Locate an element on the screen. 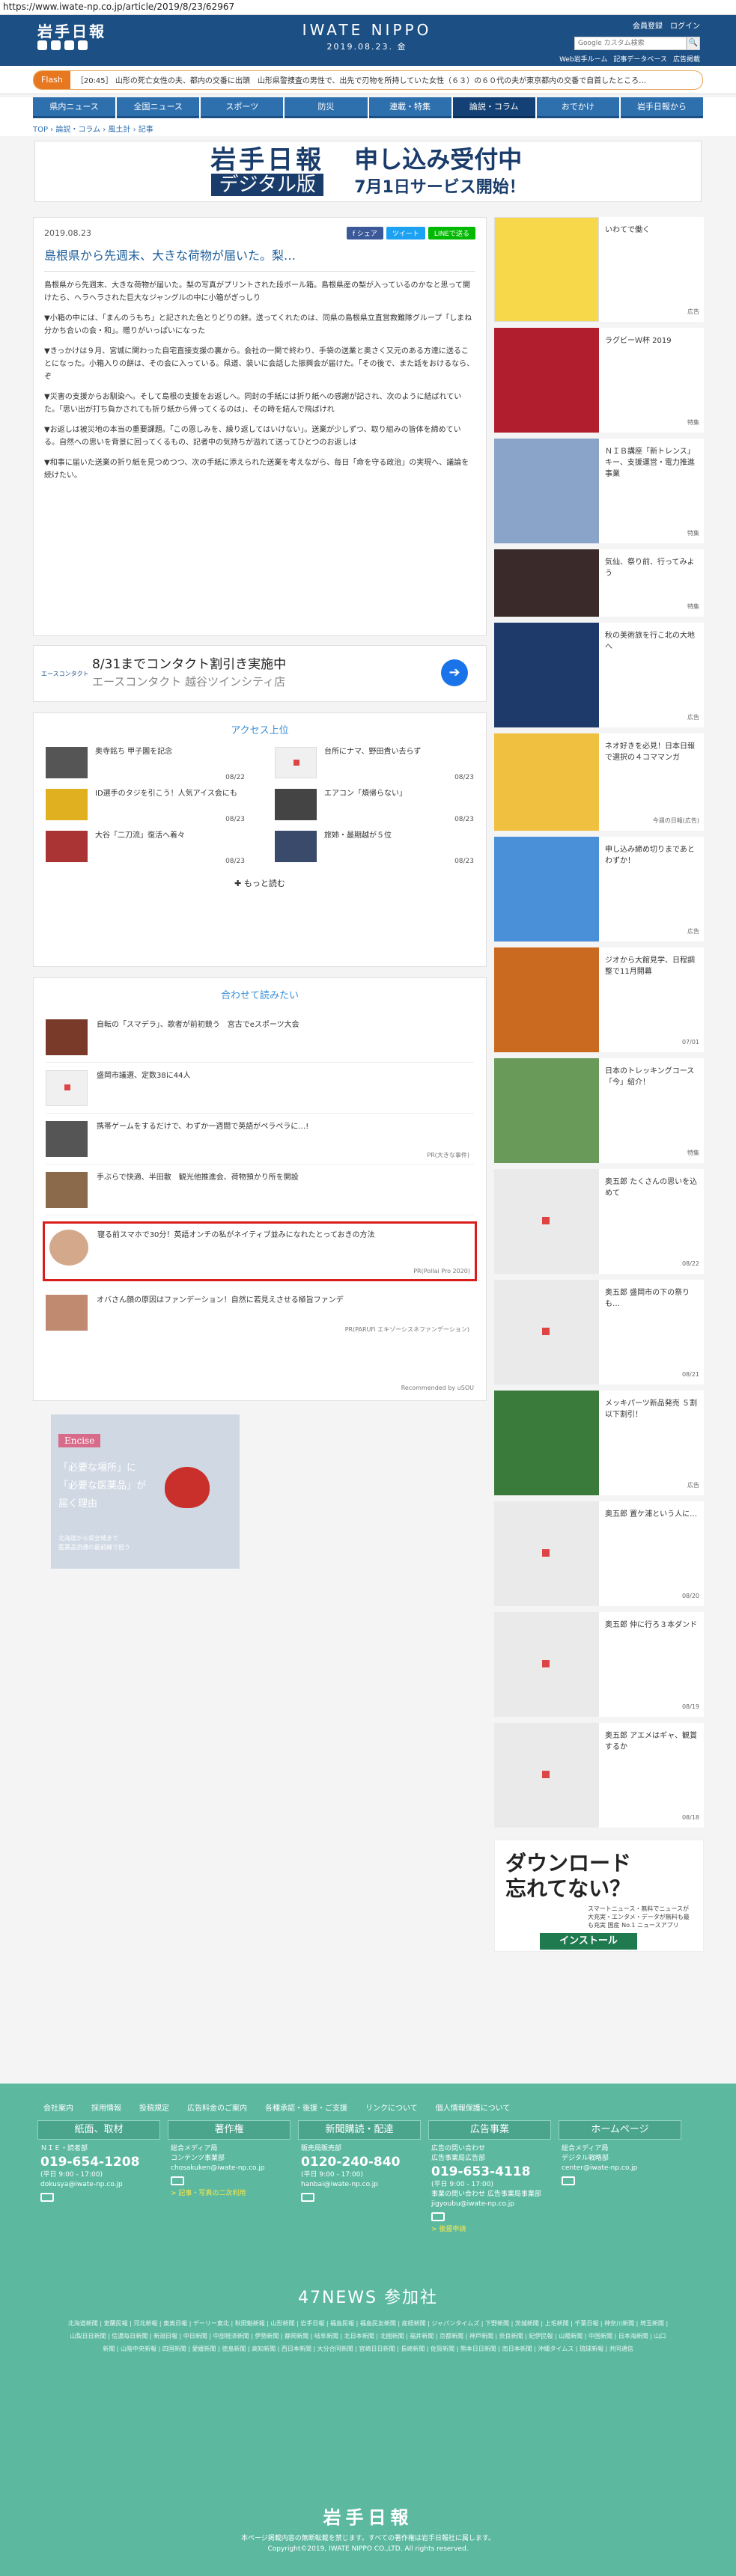  search-button: 🔍 is located at coordinates (693, 43).